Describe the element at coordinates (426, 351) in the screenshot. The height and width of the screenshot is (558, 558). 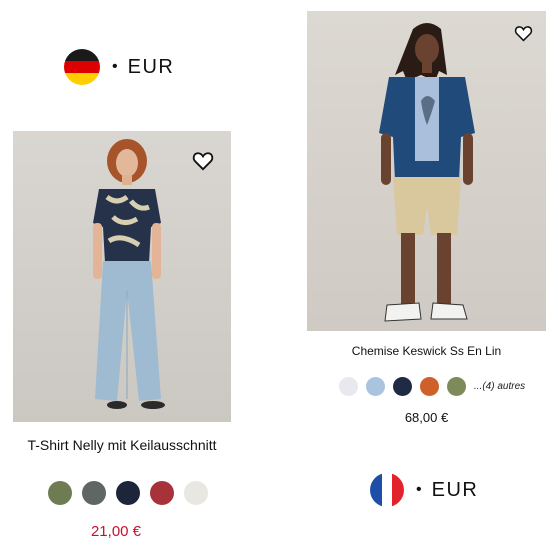
I see `product-name: Chemise Keswick Ss En Lin` at that location.